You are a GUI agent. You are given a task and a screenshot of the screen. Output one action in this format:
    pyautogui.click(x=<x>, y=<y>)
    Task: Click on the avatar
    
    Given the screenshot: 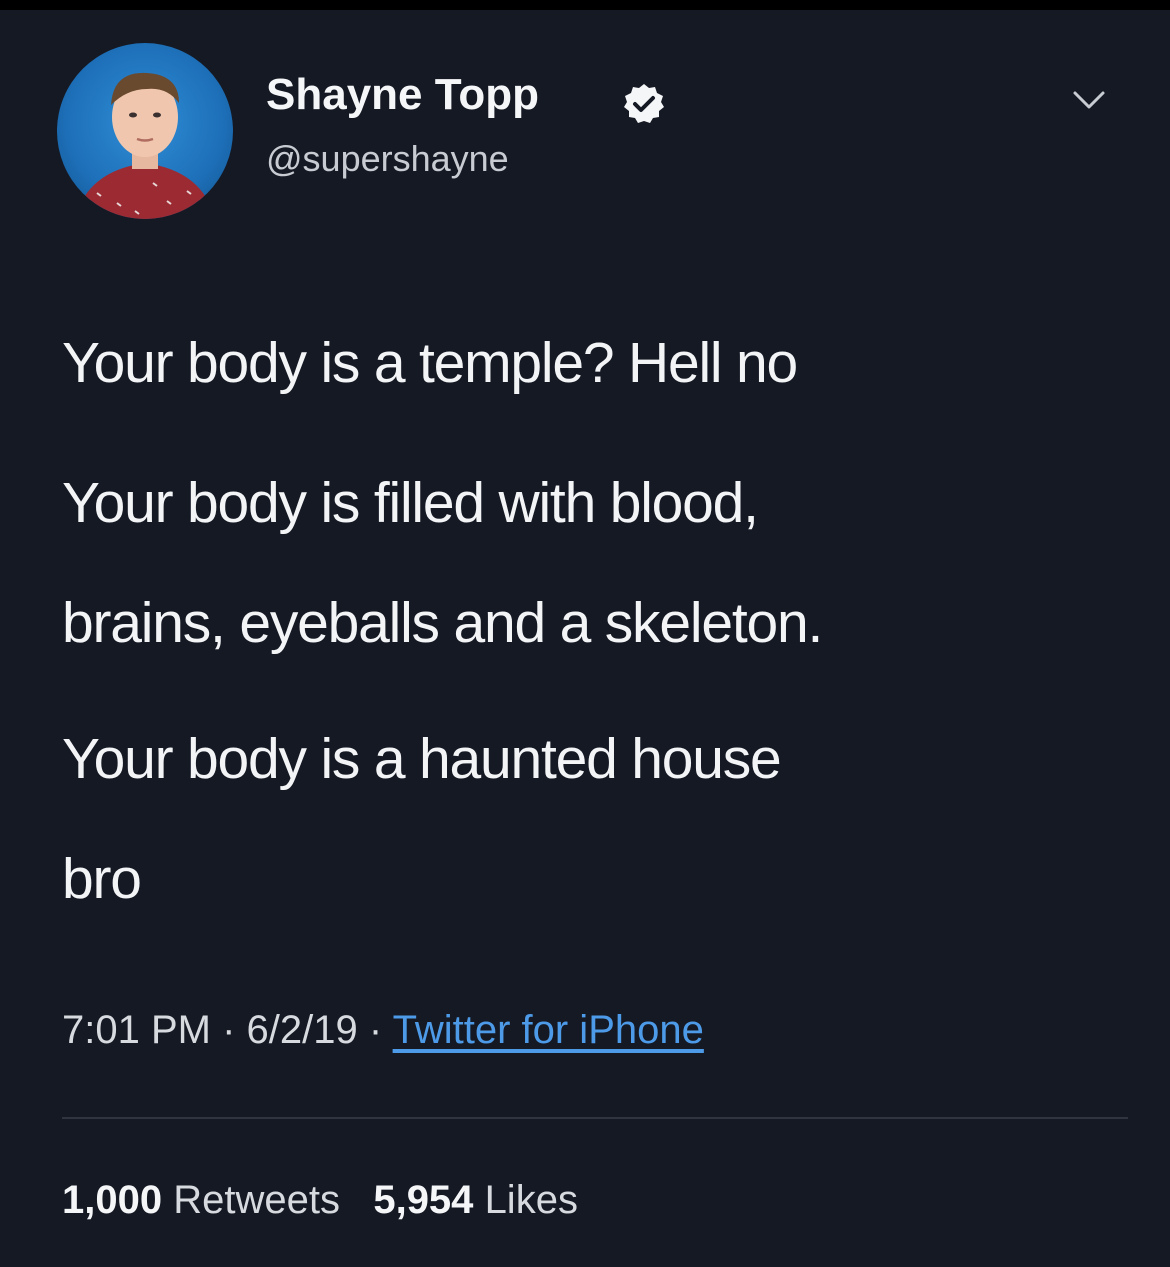 What is the action you would take?
    pyautogui.click(x=145, y=131)
    